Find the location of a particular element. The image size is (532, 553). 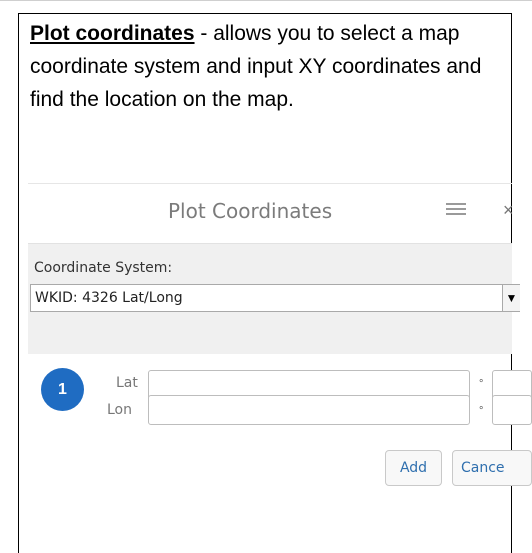

lon-label: Lon is located at coordinates (119, 410).